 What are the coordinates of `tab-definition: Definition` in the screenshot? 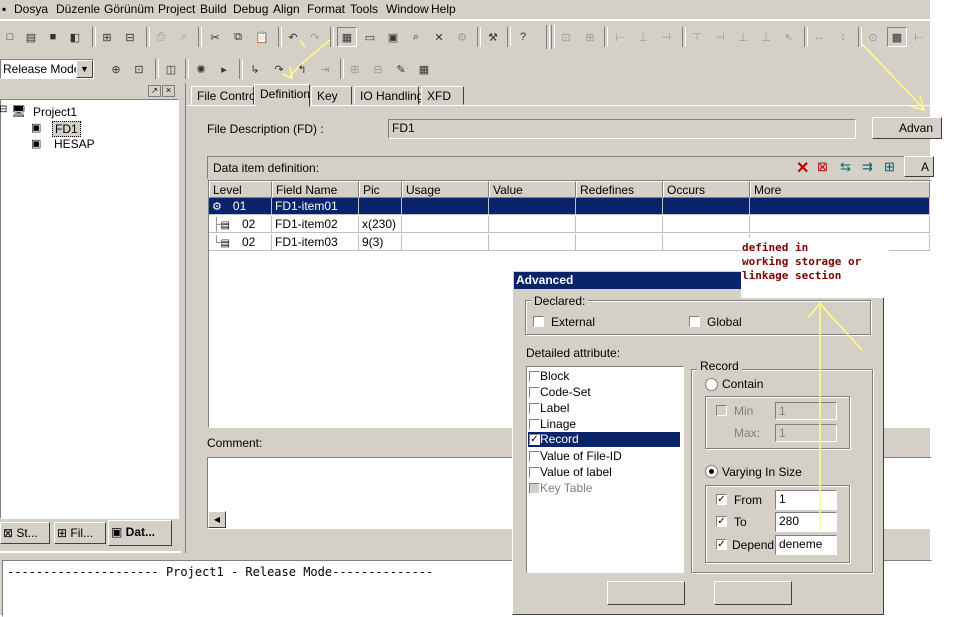 It's located at (282, 95).